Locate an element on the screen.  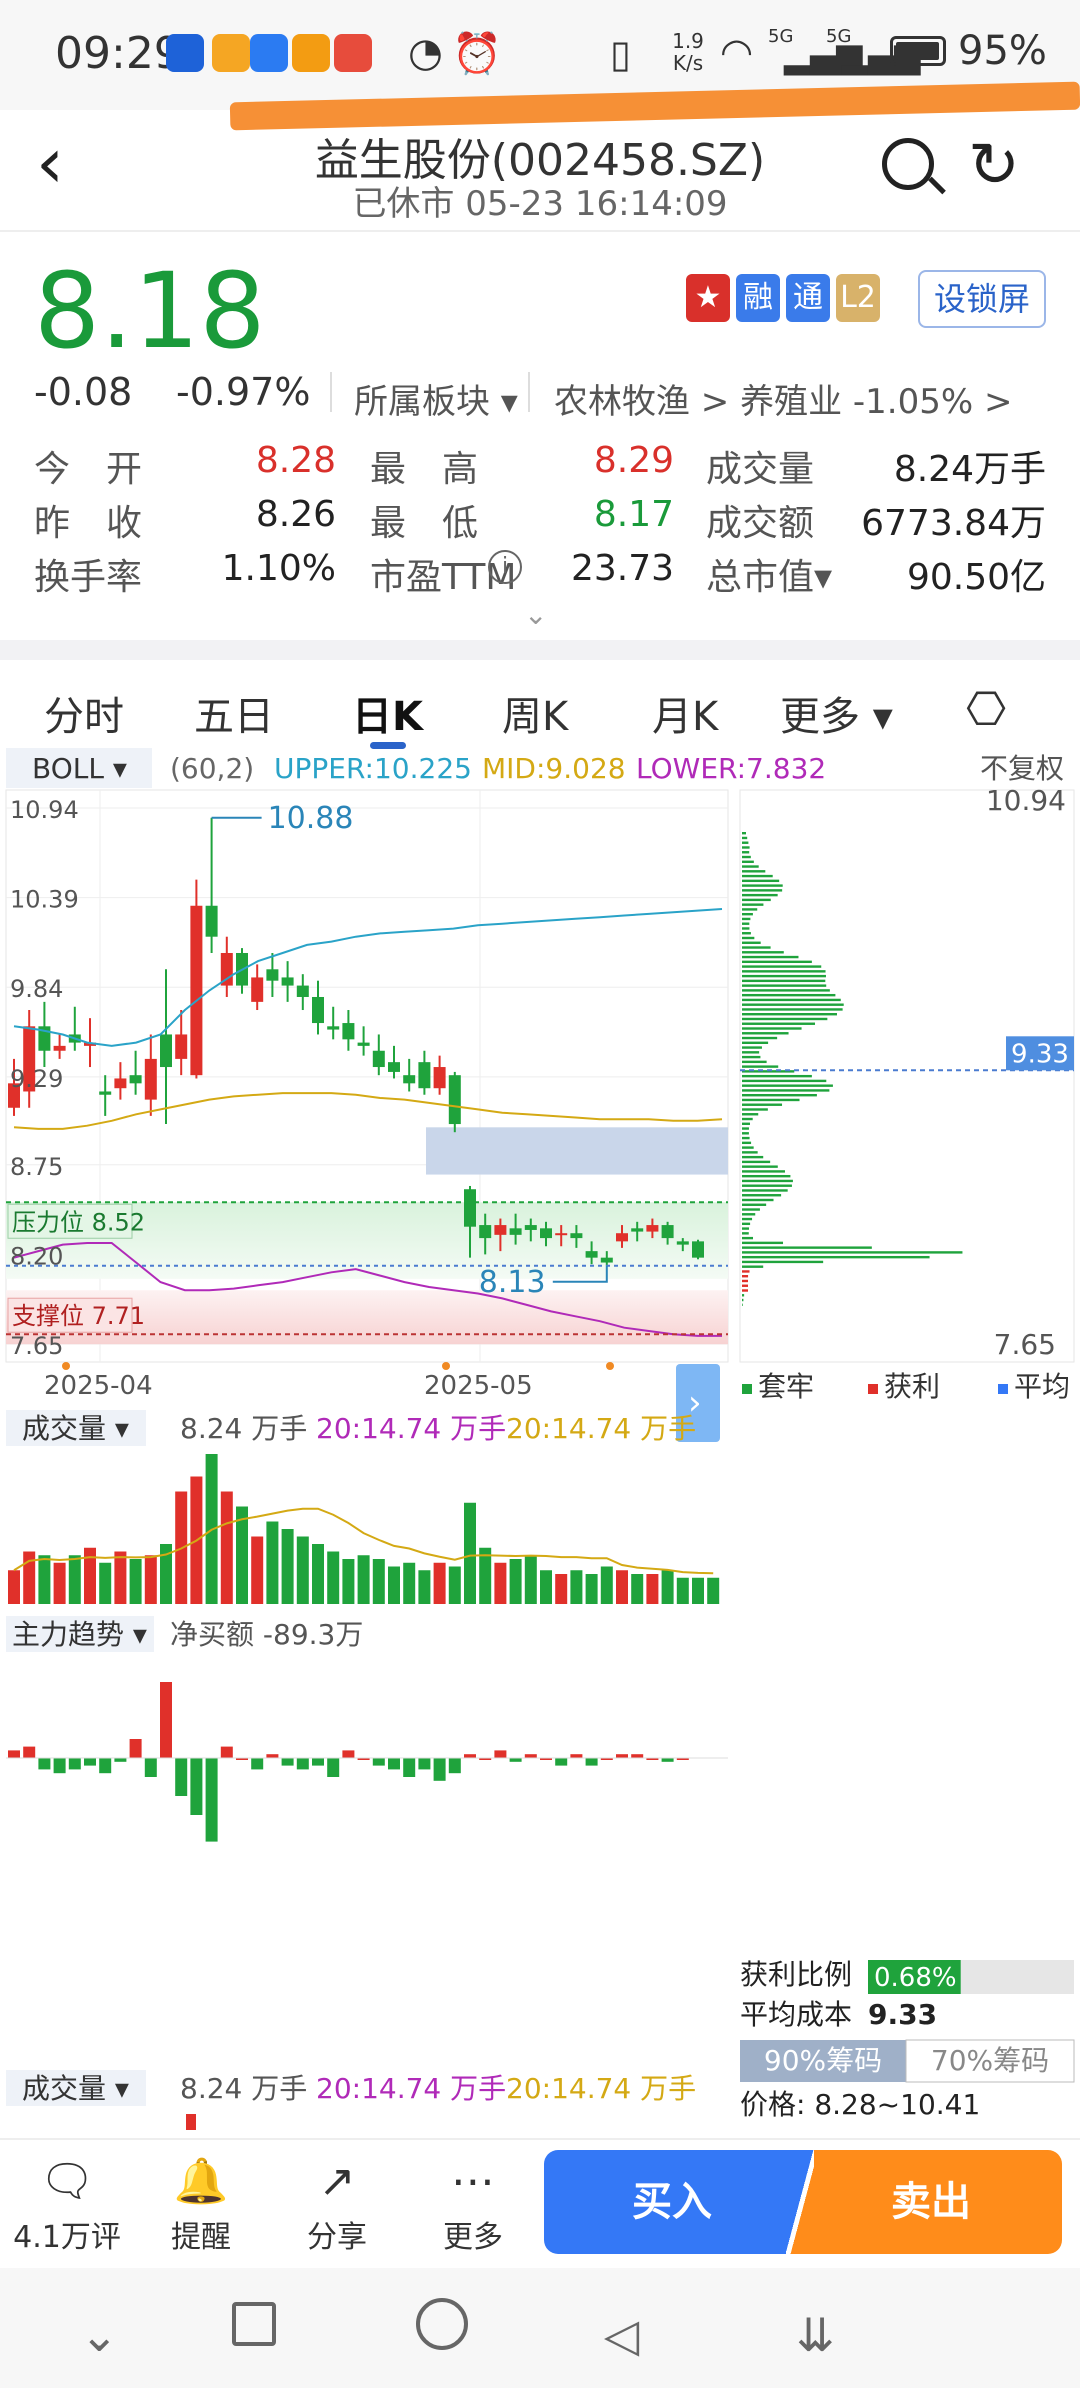
sell-button: 卖出 is located at coordinates (931, 2202).